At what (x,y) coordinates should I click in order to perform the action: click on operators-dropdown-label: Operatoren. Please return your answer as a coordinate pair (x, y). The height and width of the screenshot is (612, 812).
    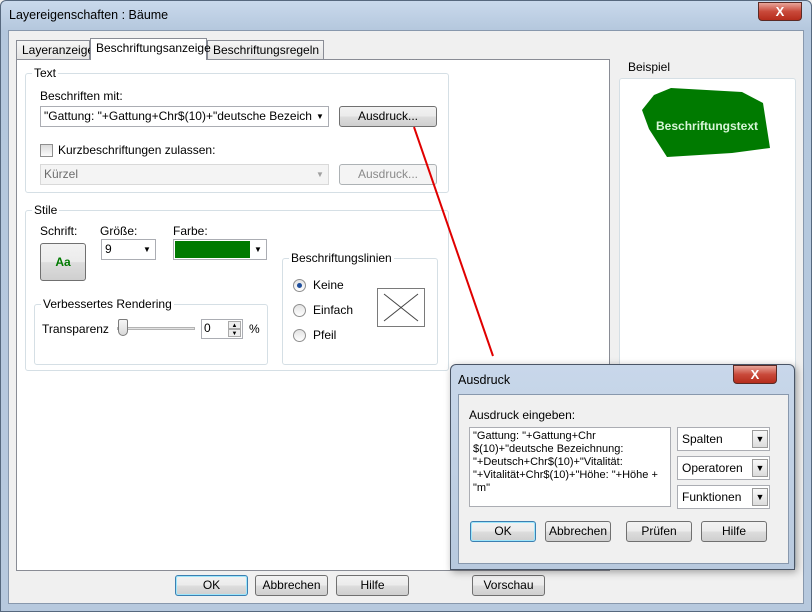
    Looking at the image, I should click on (712, 468).